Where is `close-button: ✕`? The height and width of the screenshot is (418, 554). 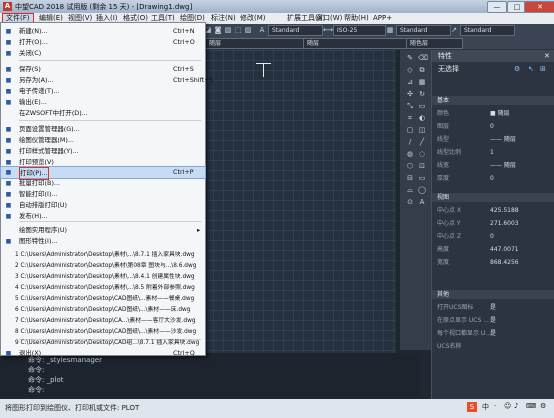
close-button: ✕ is located at coordinates (539, 7).